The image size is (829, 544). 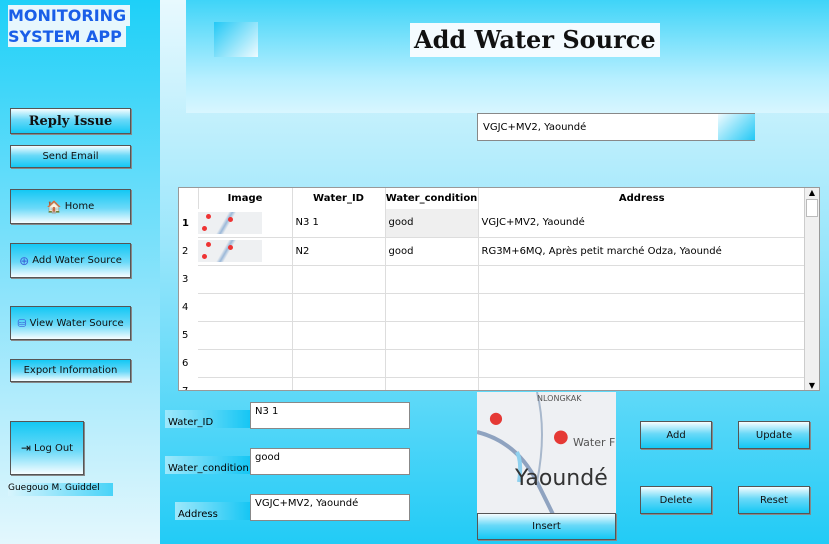 I want to click on location-pin-icon: ●, so click(x=561, y=436).